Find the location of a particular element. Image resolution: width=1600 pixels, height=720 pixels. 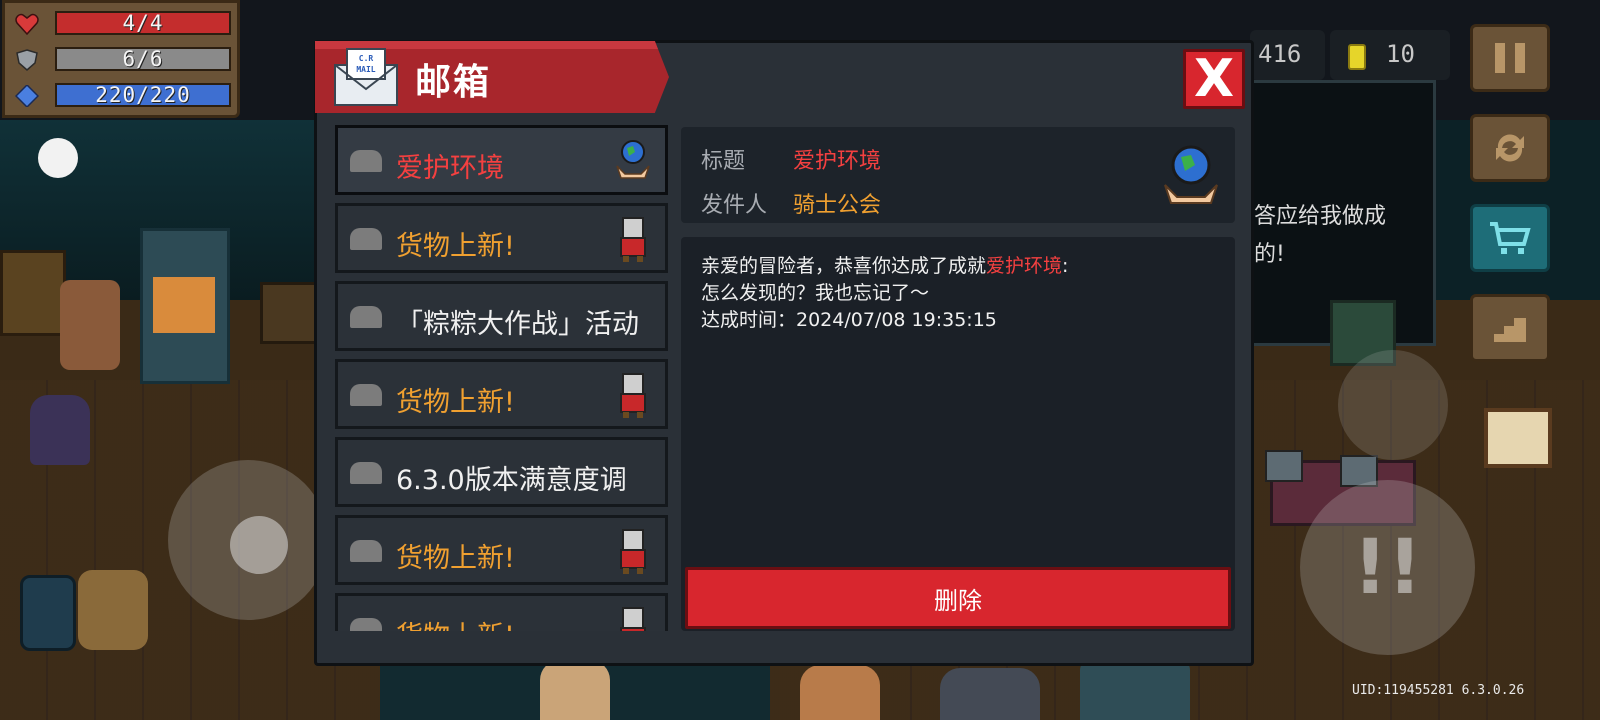

mail-body-line: 亲爱的冒险者，恭喜你达成了成就爱护环境: is located at coordinates (884, 264).